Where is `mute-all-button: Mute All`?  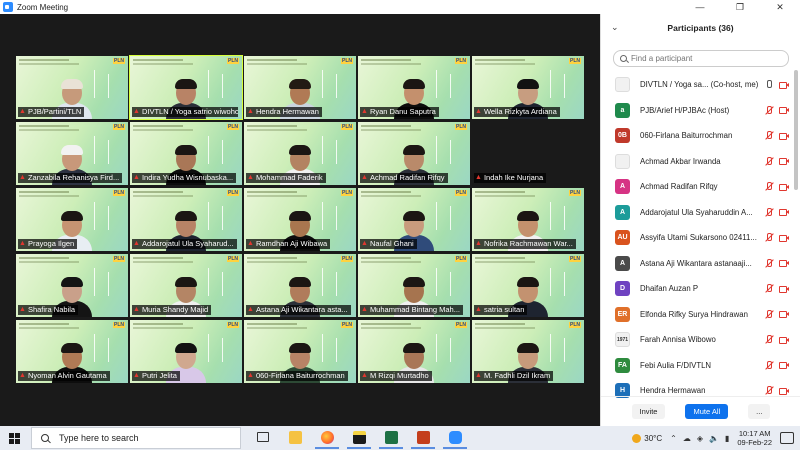
mute-all-button: Mute All is located at coordinates (707, 411).